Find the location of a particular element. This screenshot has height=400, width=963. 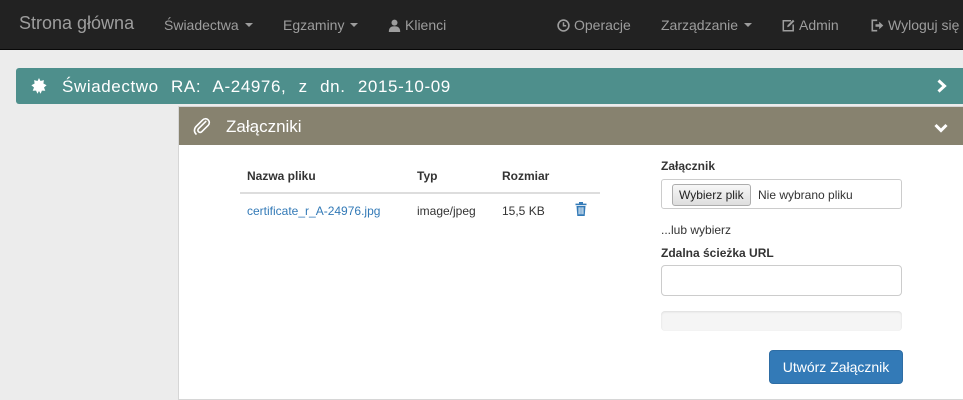

edit-icon is located at coordinates (788, 25).